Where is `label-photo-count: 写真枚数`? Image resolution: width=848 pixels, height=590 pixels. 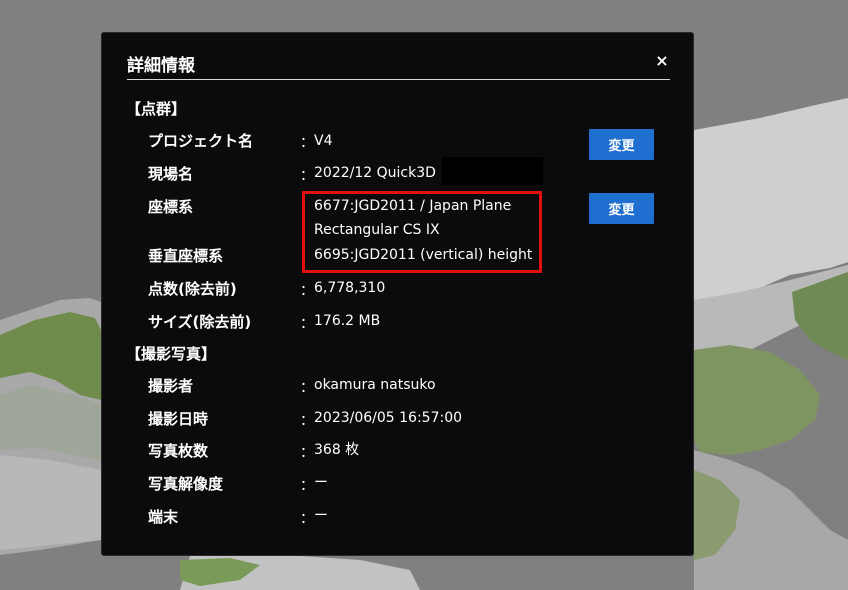 label-photo-count: 写真枚数 is located at coordinates (178, 451).